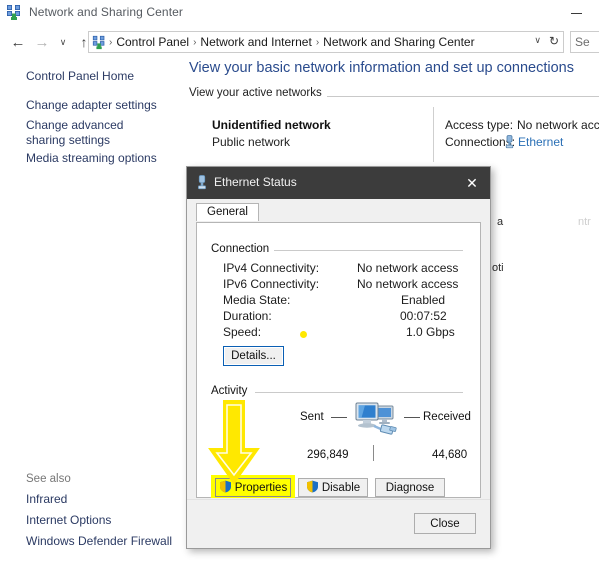 This screenshot has height=568, width=599. I want to click on speed-label: Speed:, so click(242, 332).